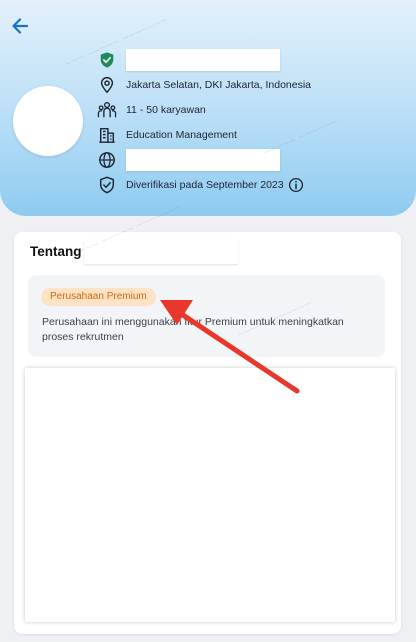  I want to click on location-row: Jakarta Selatan, DKI Jakarta, Indonesia, so click(204, 85).